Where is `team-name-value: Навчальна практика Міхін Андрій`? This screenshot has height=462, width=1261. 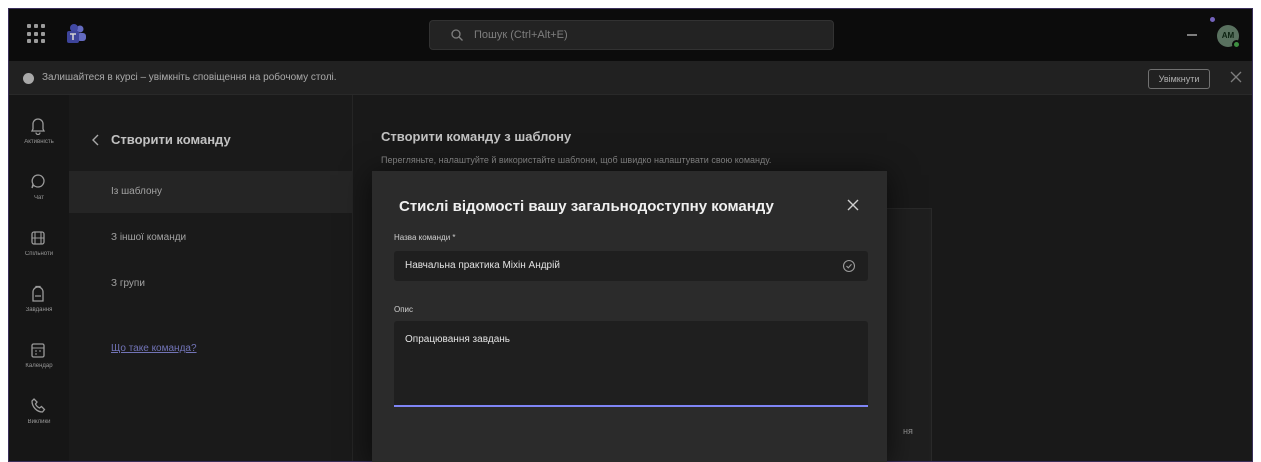
team-name-value: Навчальна практика Міхін Андрій is located at coordinates (482, 265).